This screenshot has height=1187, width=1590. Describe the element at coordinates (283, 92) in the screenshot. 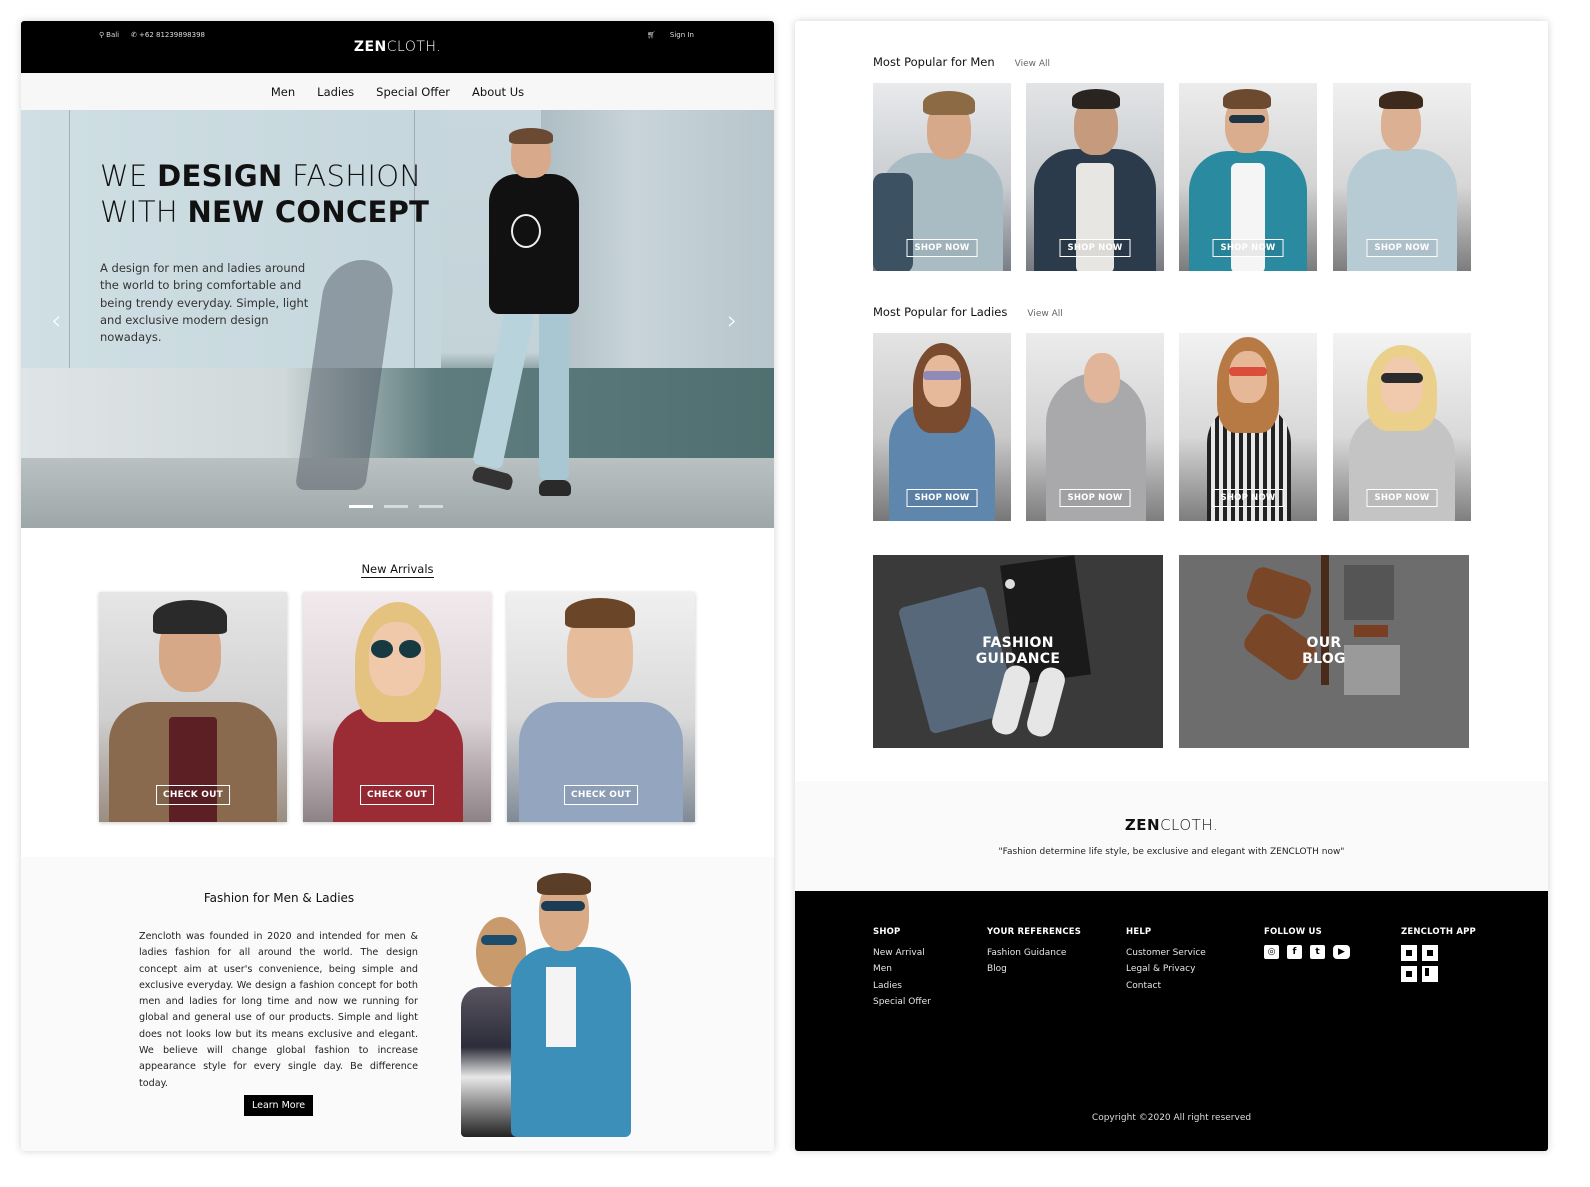

I see `nav-men: Men` at that location.